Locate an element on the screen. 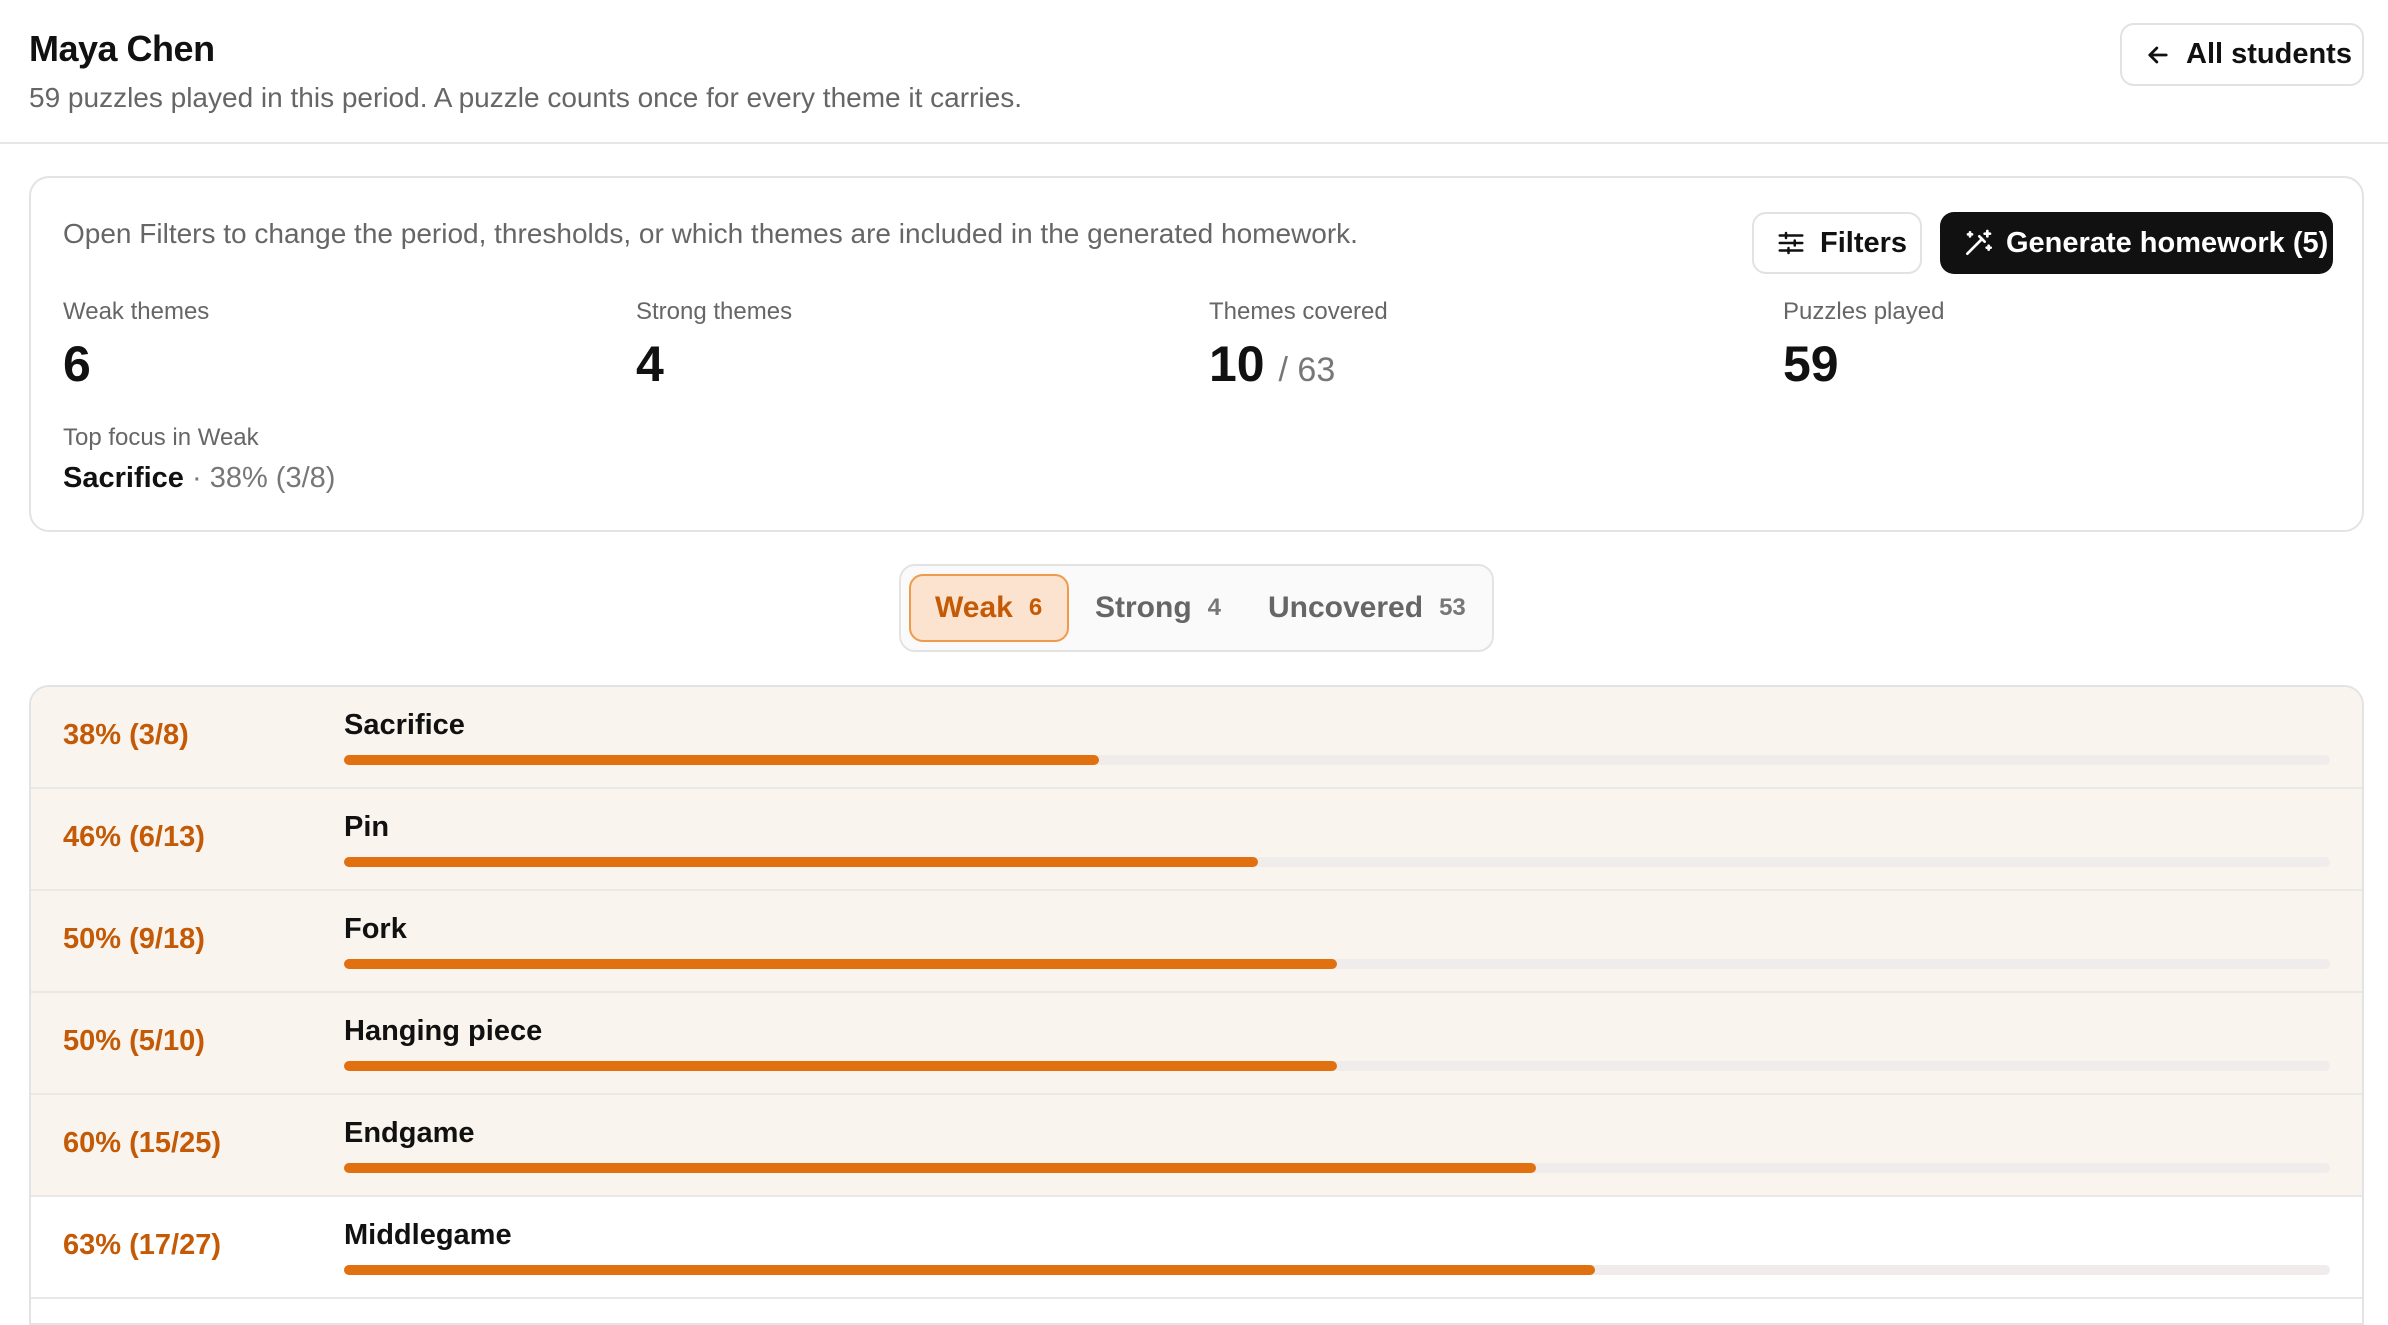 The width and height of the screenshot is (2388, 1325). theme-name: Pin is located at coordinates (367, 827).